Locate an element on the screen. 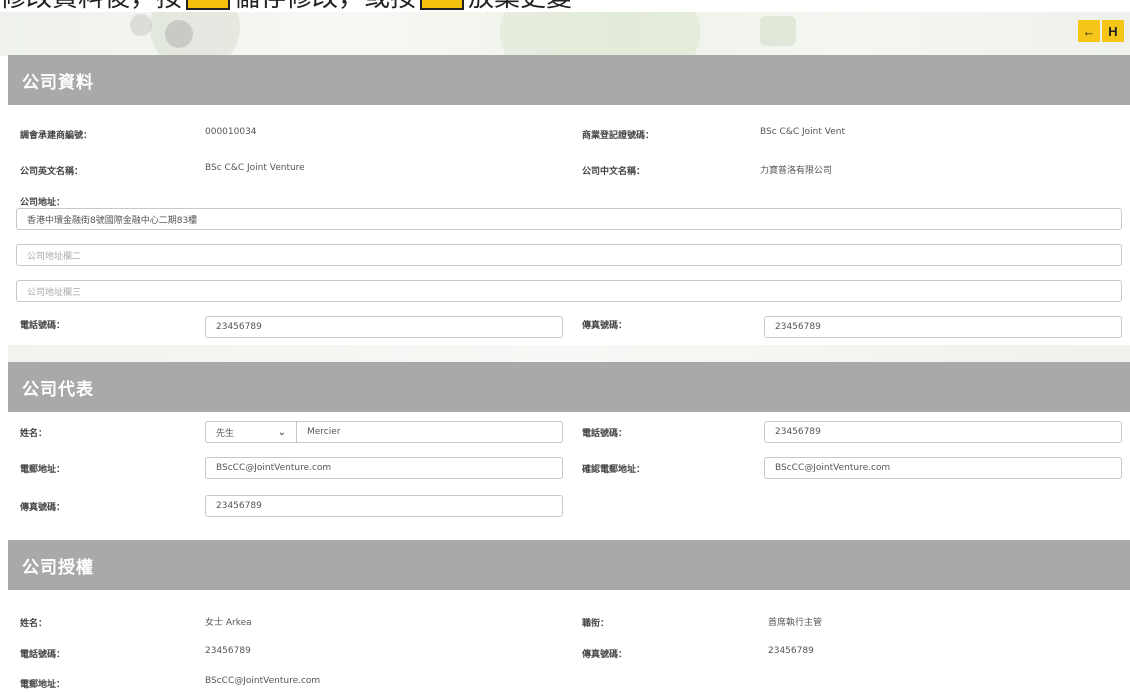 Image resolution: width=1130 pixels, height=694 pixels. address-line1-input: 香港中環金融街8號國際金融中心二期83樓 is located at coordinates (569, 219).